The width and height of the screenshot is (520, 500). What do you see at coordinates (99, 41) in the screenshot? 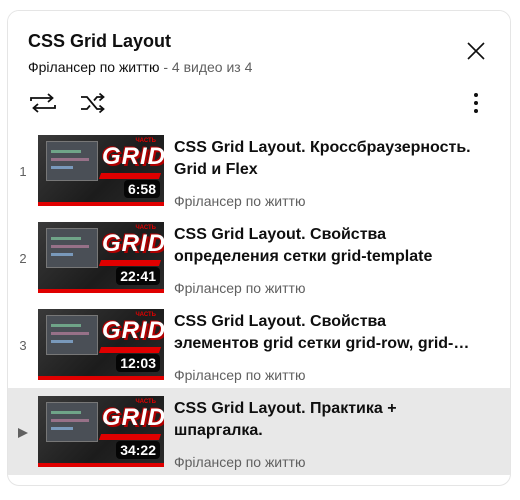
I see `playlist-title: CSS Grid Layout` at bounding box center [99, 41].